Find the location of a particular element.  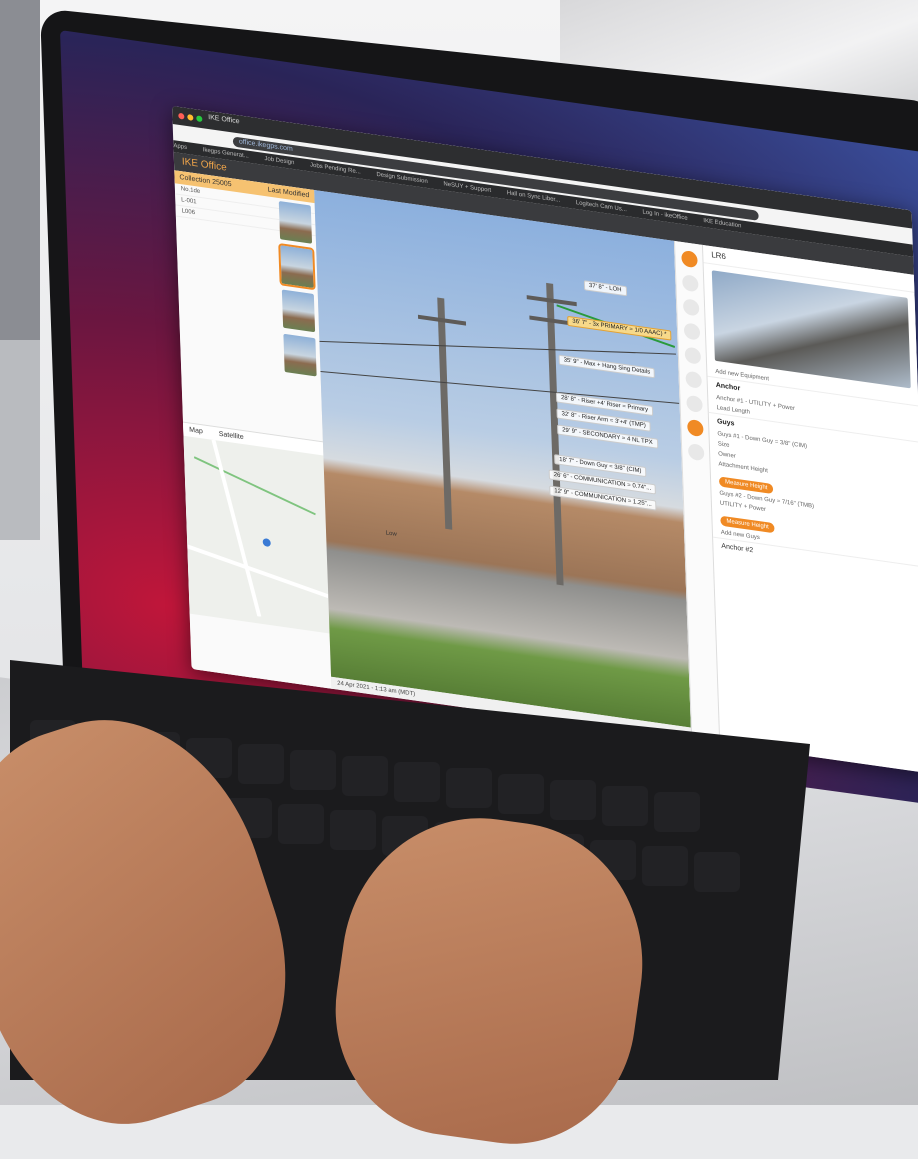

tab-satellite: Satellite is located at coordinates (231, 436).